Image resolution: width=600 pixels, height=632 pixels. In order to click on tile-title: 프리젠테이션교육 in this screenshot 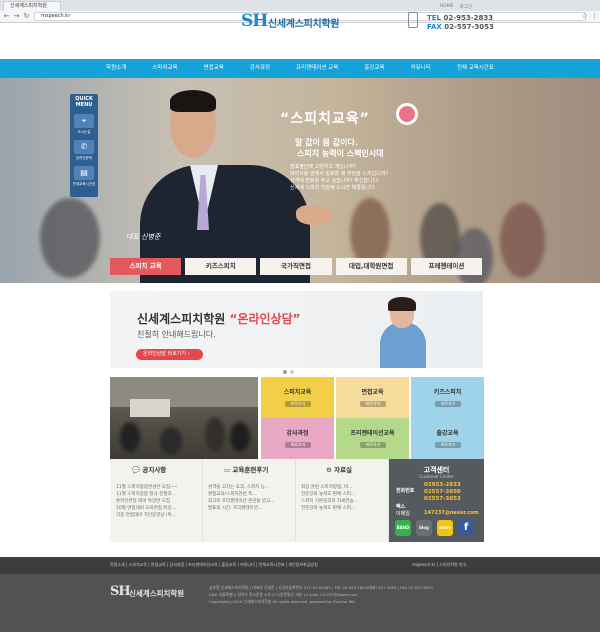, I will do `click(372, 433)`.